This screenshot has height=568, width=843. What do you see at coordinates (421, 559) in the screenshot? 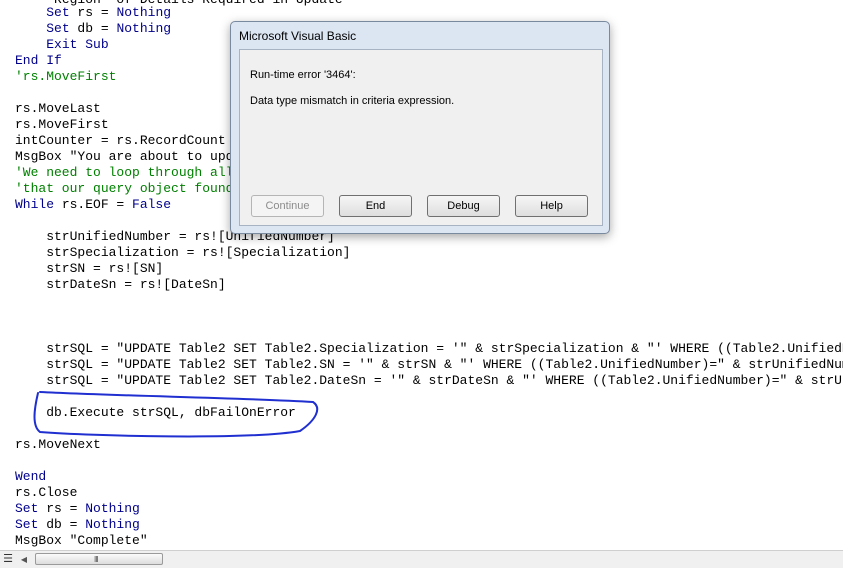
I see `horizontal-scrollbar: ☰ ◀ III` at bounding box center [421, 559].